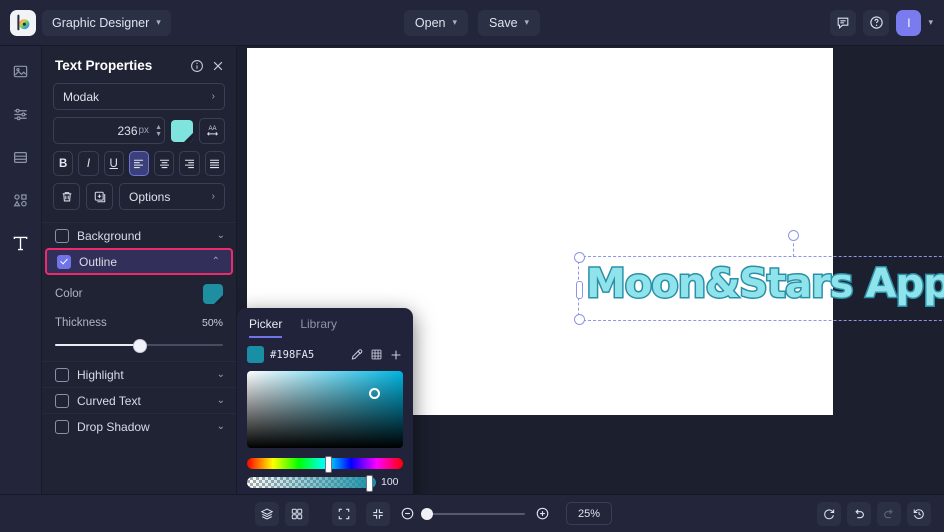 The image size is (944, 532). I want to click on picker-cursor, so click(374, 393).